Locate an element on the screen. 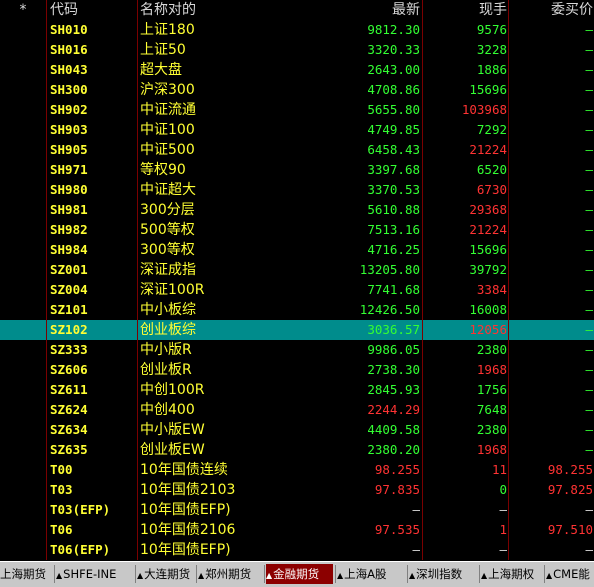 This screenshot has height=587, width=594. security-code: SZ333 is located at coordinates (69, 349).